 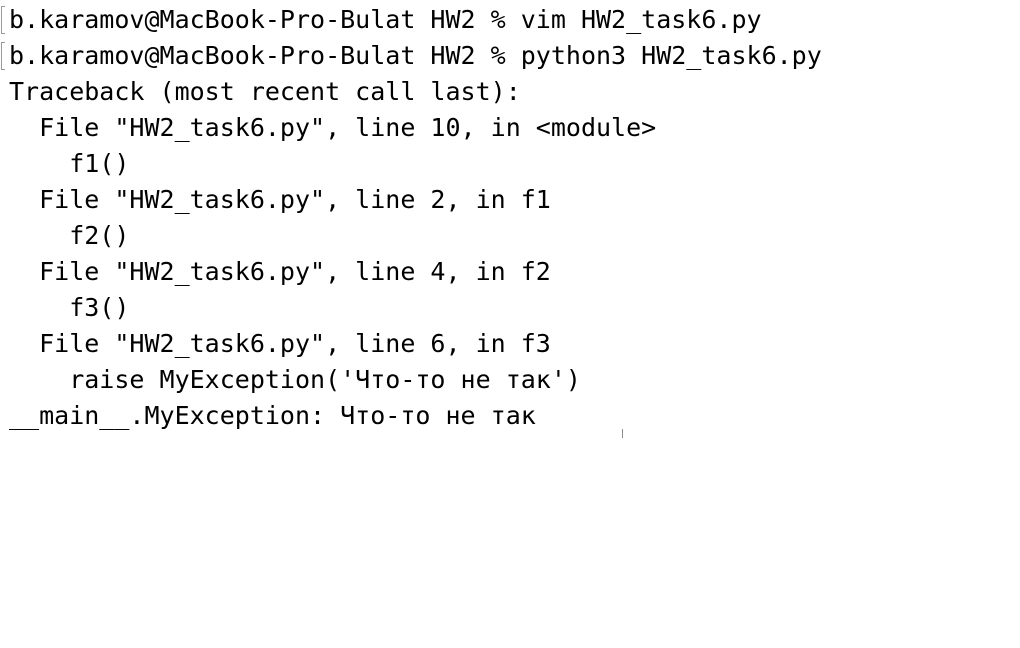 What do you see at coordinates (265, 91) in the screenshot?
I see `traceback-header: Traceback (most recent call last):` at bounding box center [265, 91].